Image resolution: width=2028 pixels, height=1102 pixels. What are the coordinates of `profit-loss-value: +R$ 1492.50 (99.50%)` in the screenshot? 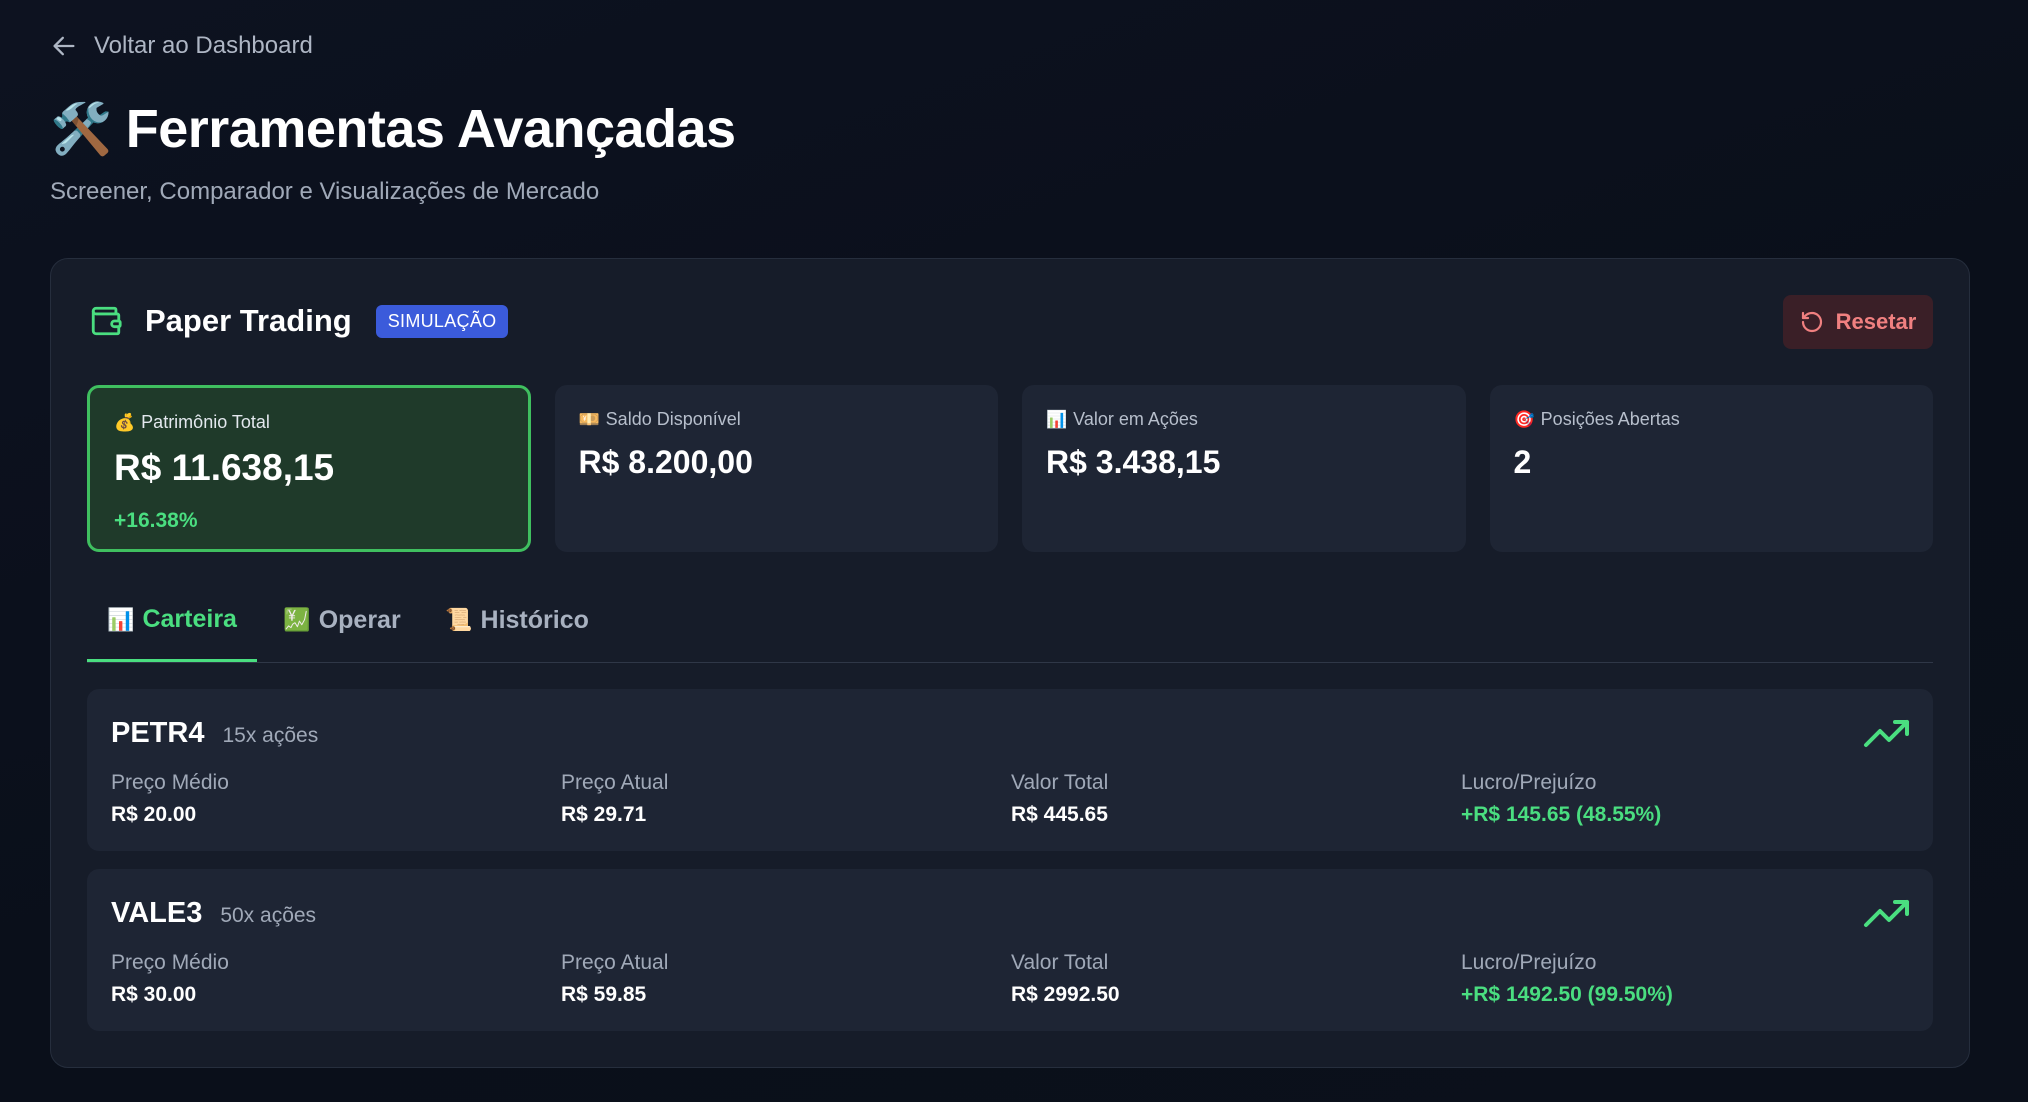 It's located at (1567, 994).